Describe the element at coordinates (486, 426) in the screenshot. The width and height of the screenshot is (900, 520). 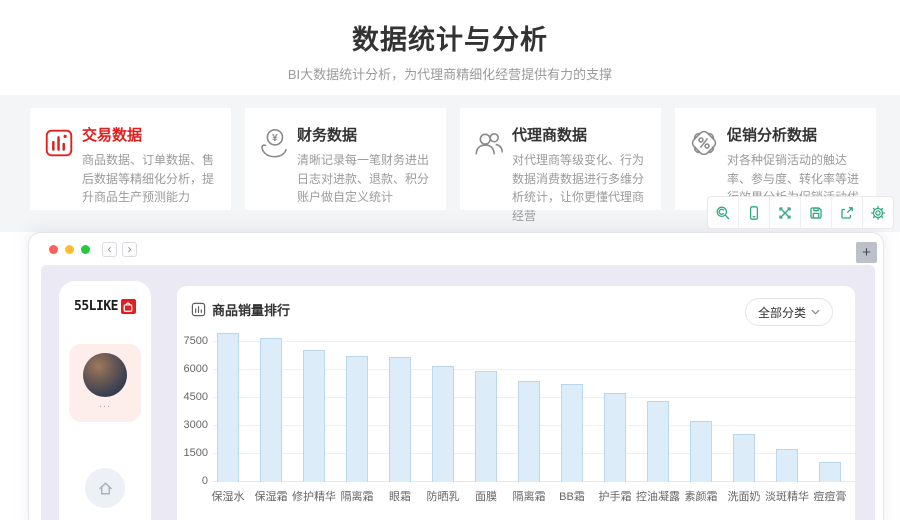
I see `bar-面膜` at that location.